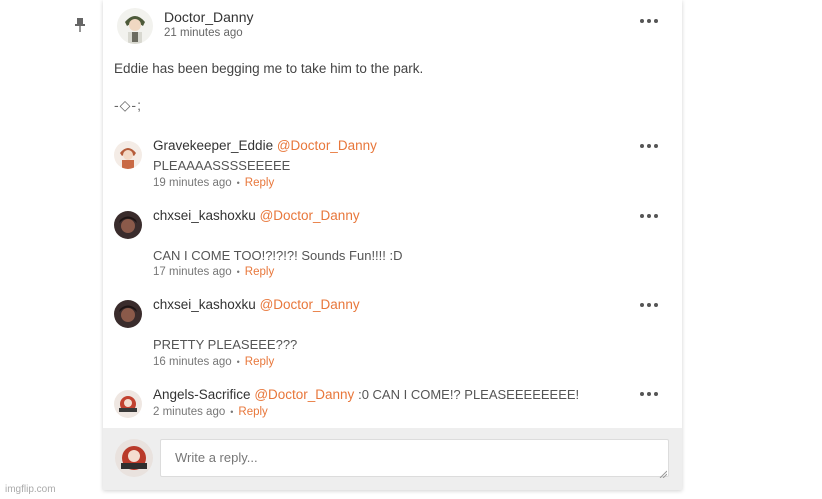 The width and height of the screenshot is (822, 499). I want to click on comment-timestamp: 17 minutes ago, so click(192, 272).